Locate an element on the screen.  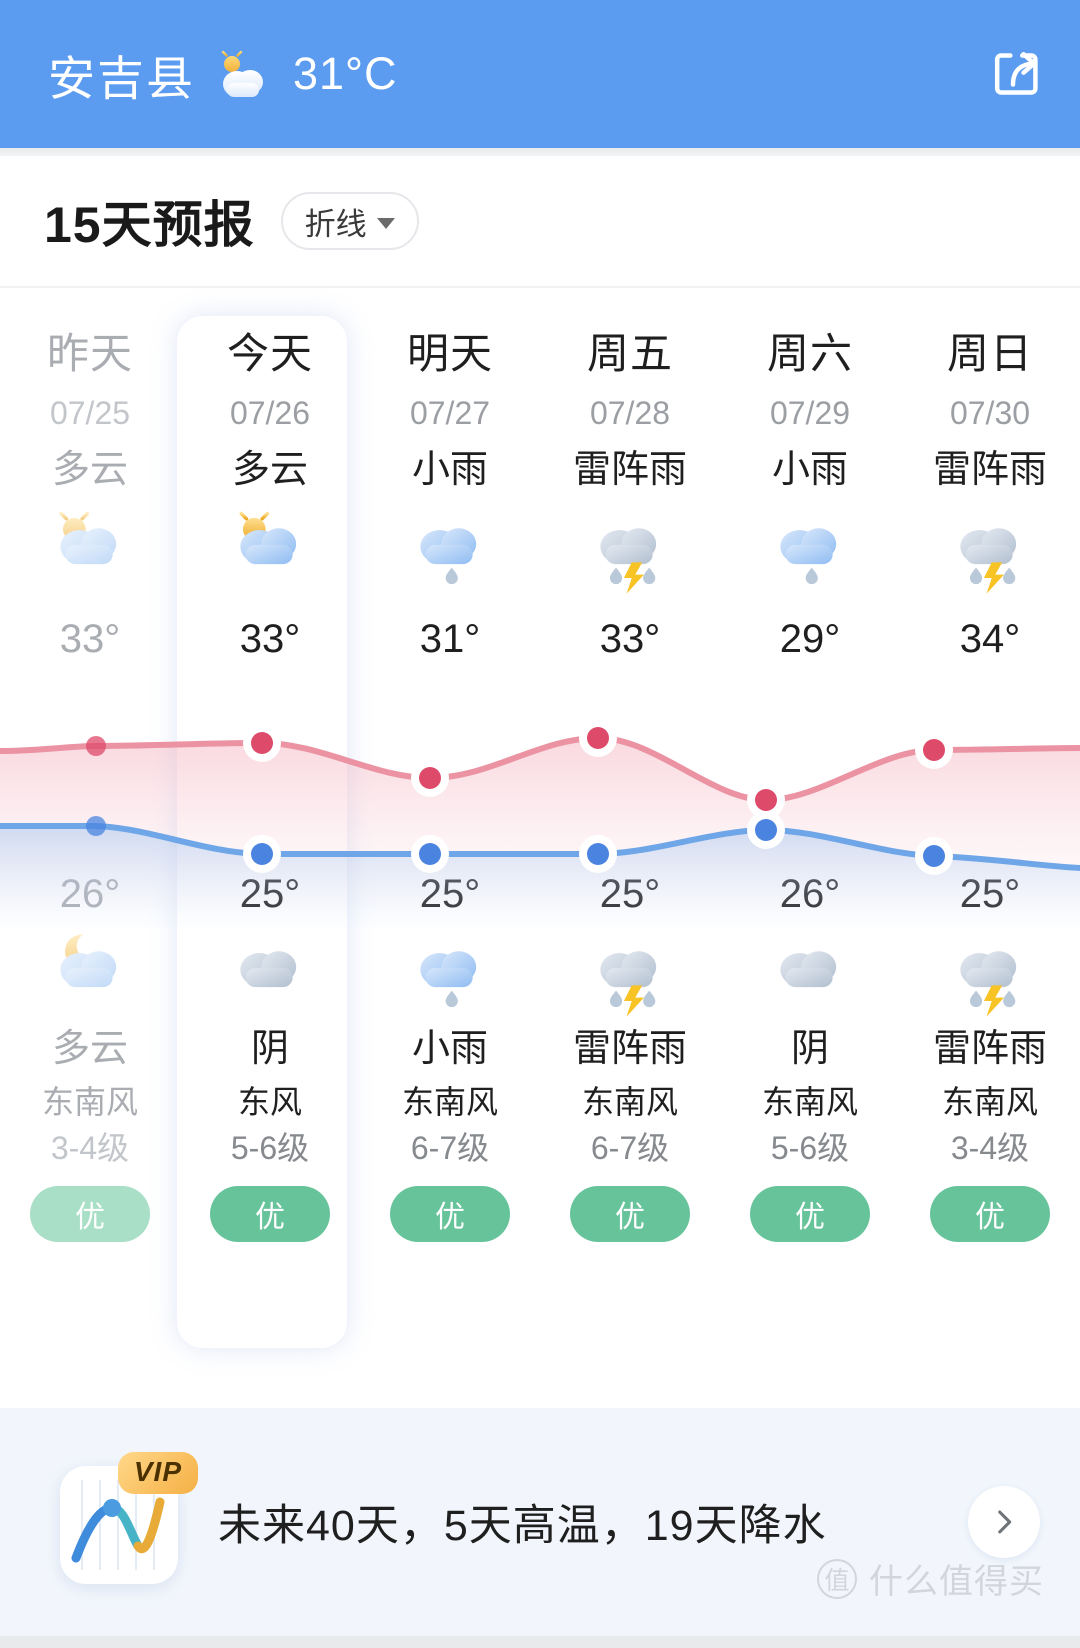
chart-type-dropdown: 折线 is located at coordinates (349, 221).